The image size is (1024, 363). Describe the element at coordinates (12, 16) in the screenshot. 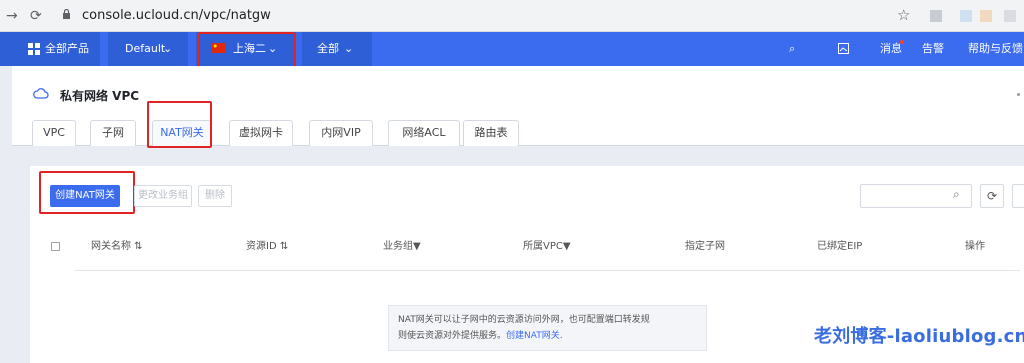

I see `back-icon: →` at that location.